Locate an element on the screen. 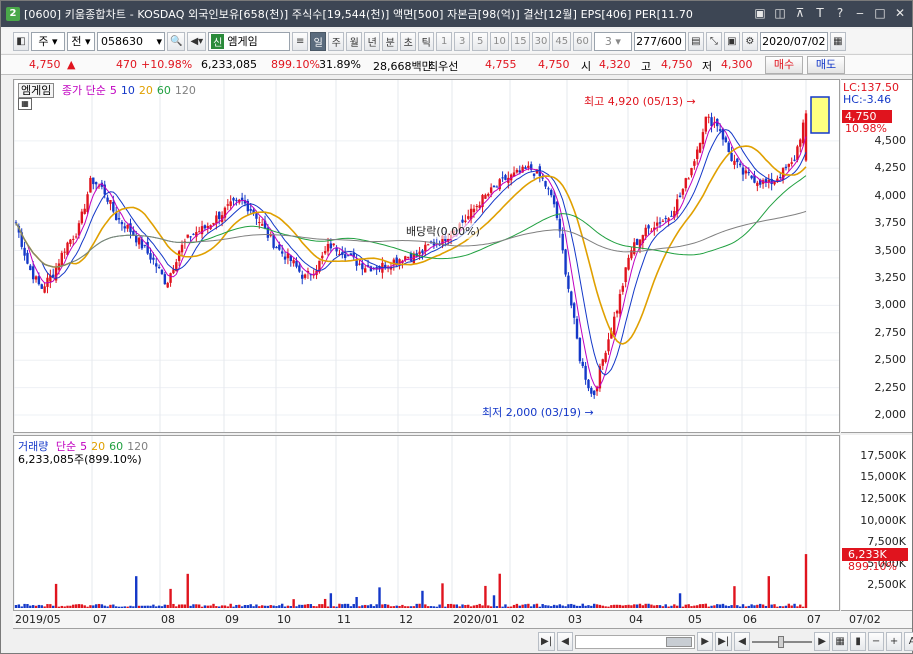  scroll-track is located at coordinates (635, 641).